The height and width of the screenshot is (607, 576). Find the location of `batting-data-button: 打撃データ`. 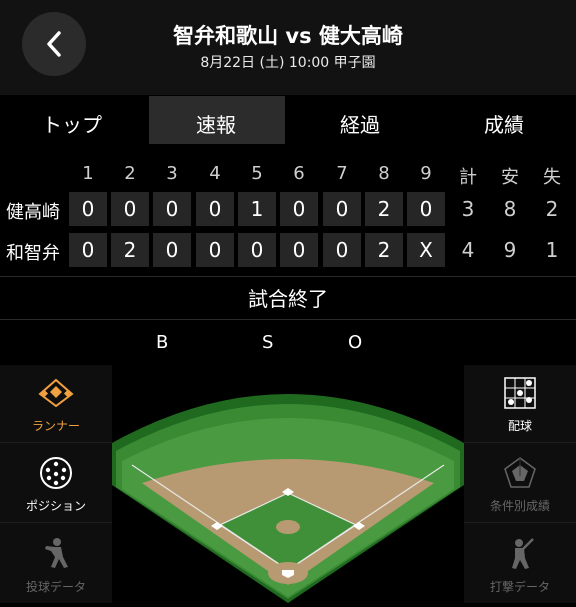

batting-data-button: 打撃データ is located at coordinates (520, 564).